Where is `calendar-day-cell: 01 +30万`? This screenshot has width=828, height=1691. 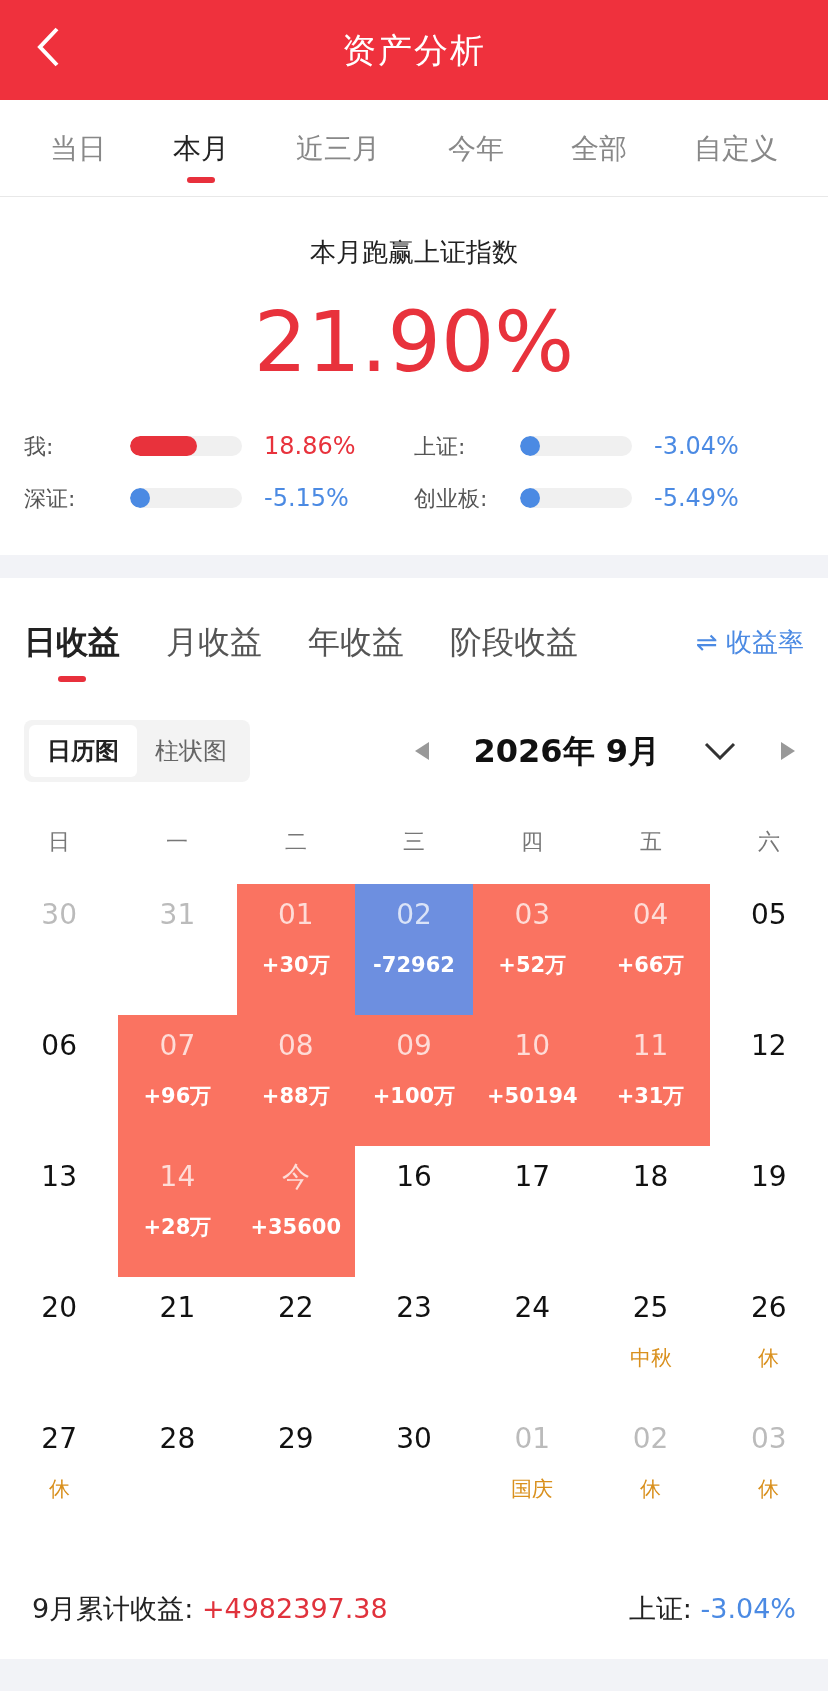
calendar-day-cell: 01 +30万 is located at coordinates (295, 949).